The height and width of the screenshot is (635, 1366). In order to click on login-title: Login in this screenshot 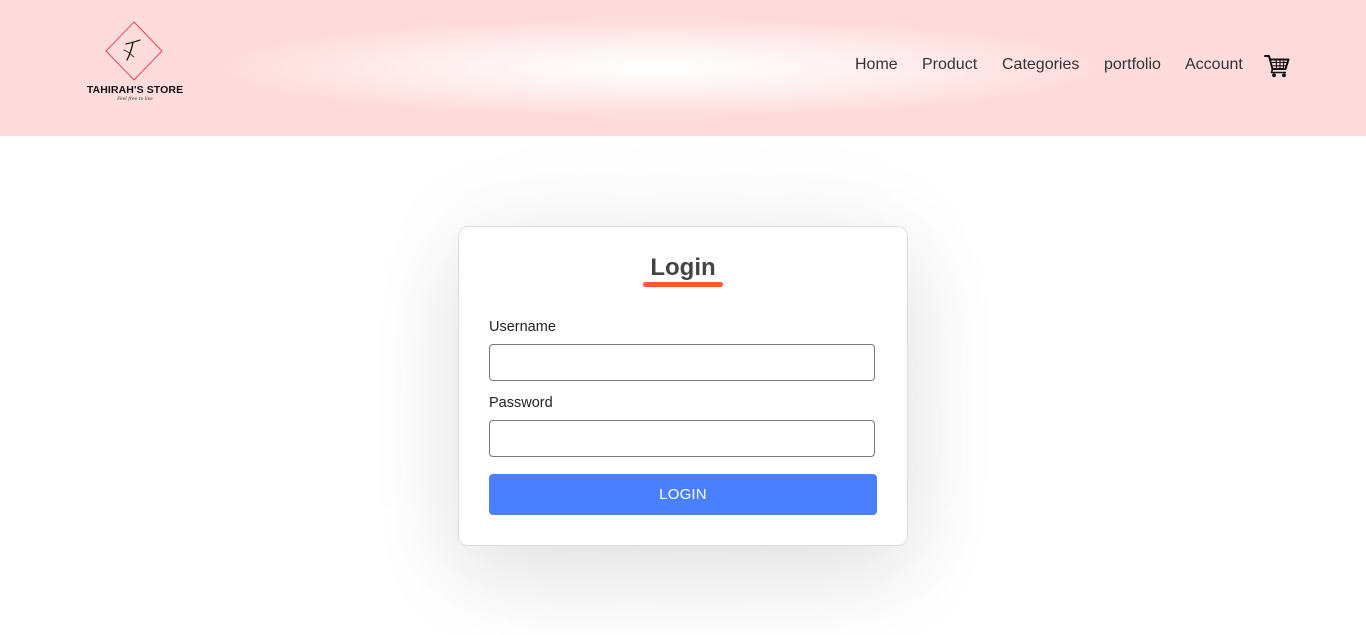, I will do `click(683, 267)`.